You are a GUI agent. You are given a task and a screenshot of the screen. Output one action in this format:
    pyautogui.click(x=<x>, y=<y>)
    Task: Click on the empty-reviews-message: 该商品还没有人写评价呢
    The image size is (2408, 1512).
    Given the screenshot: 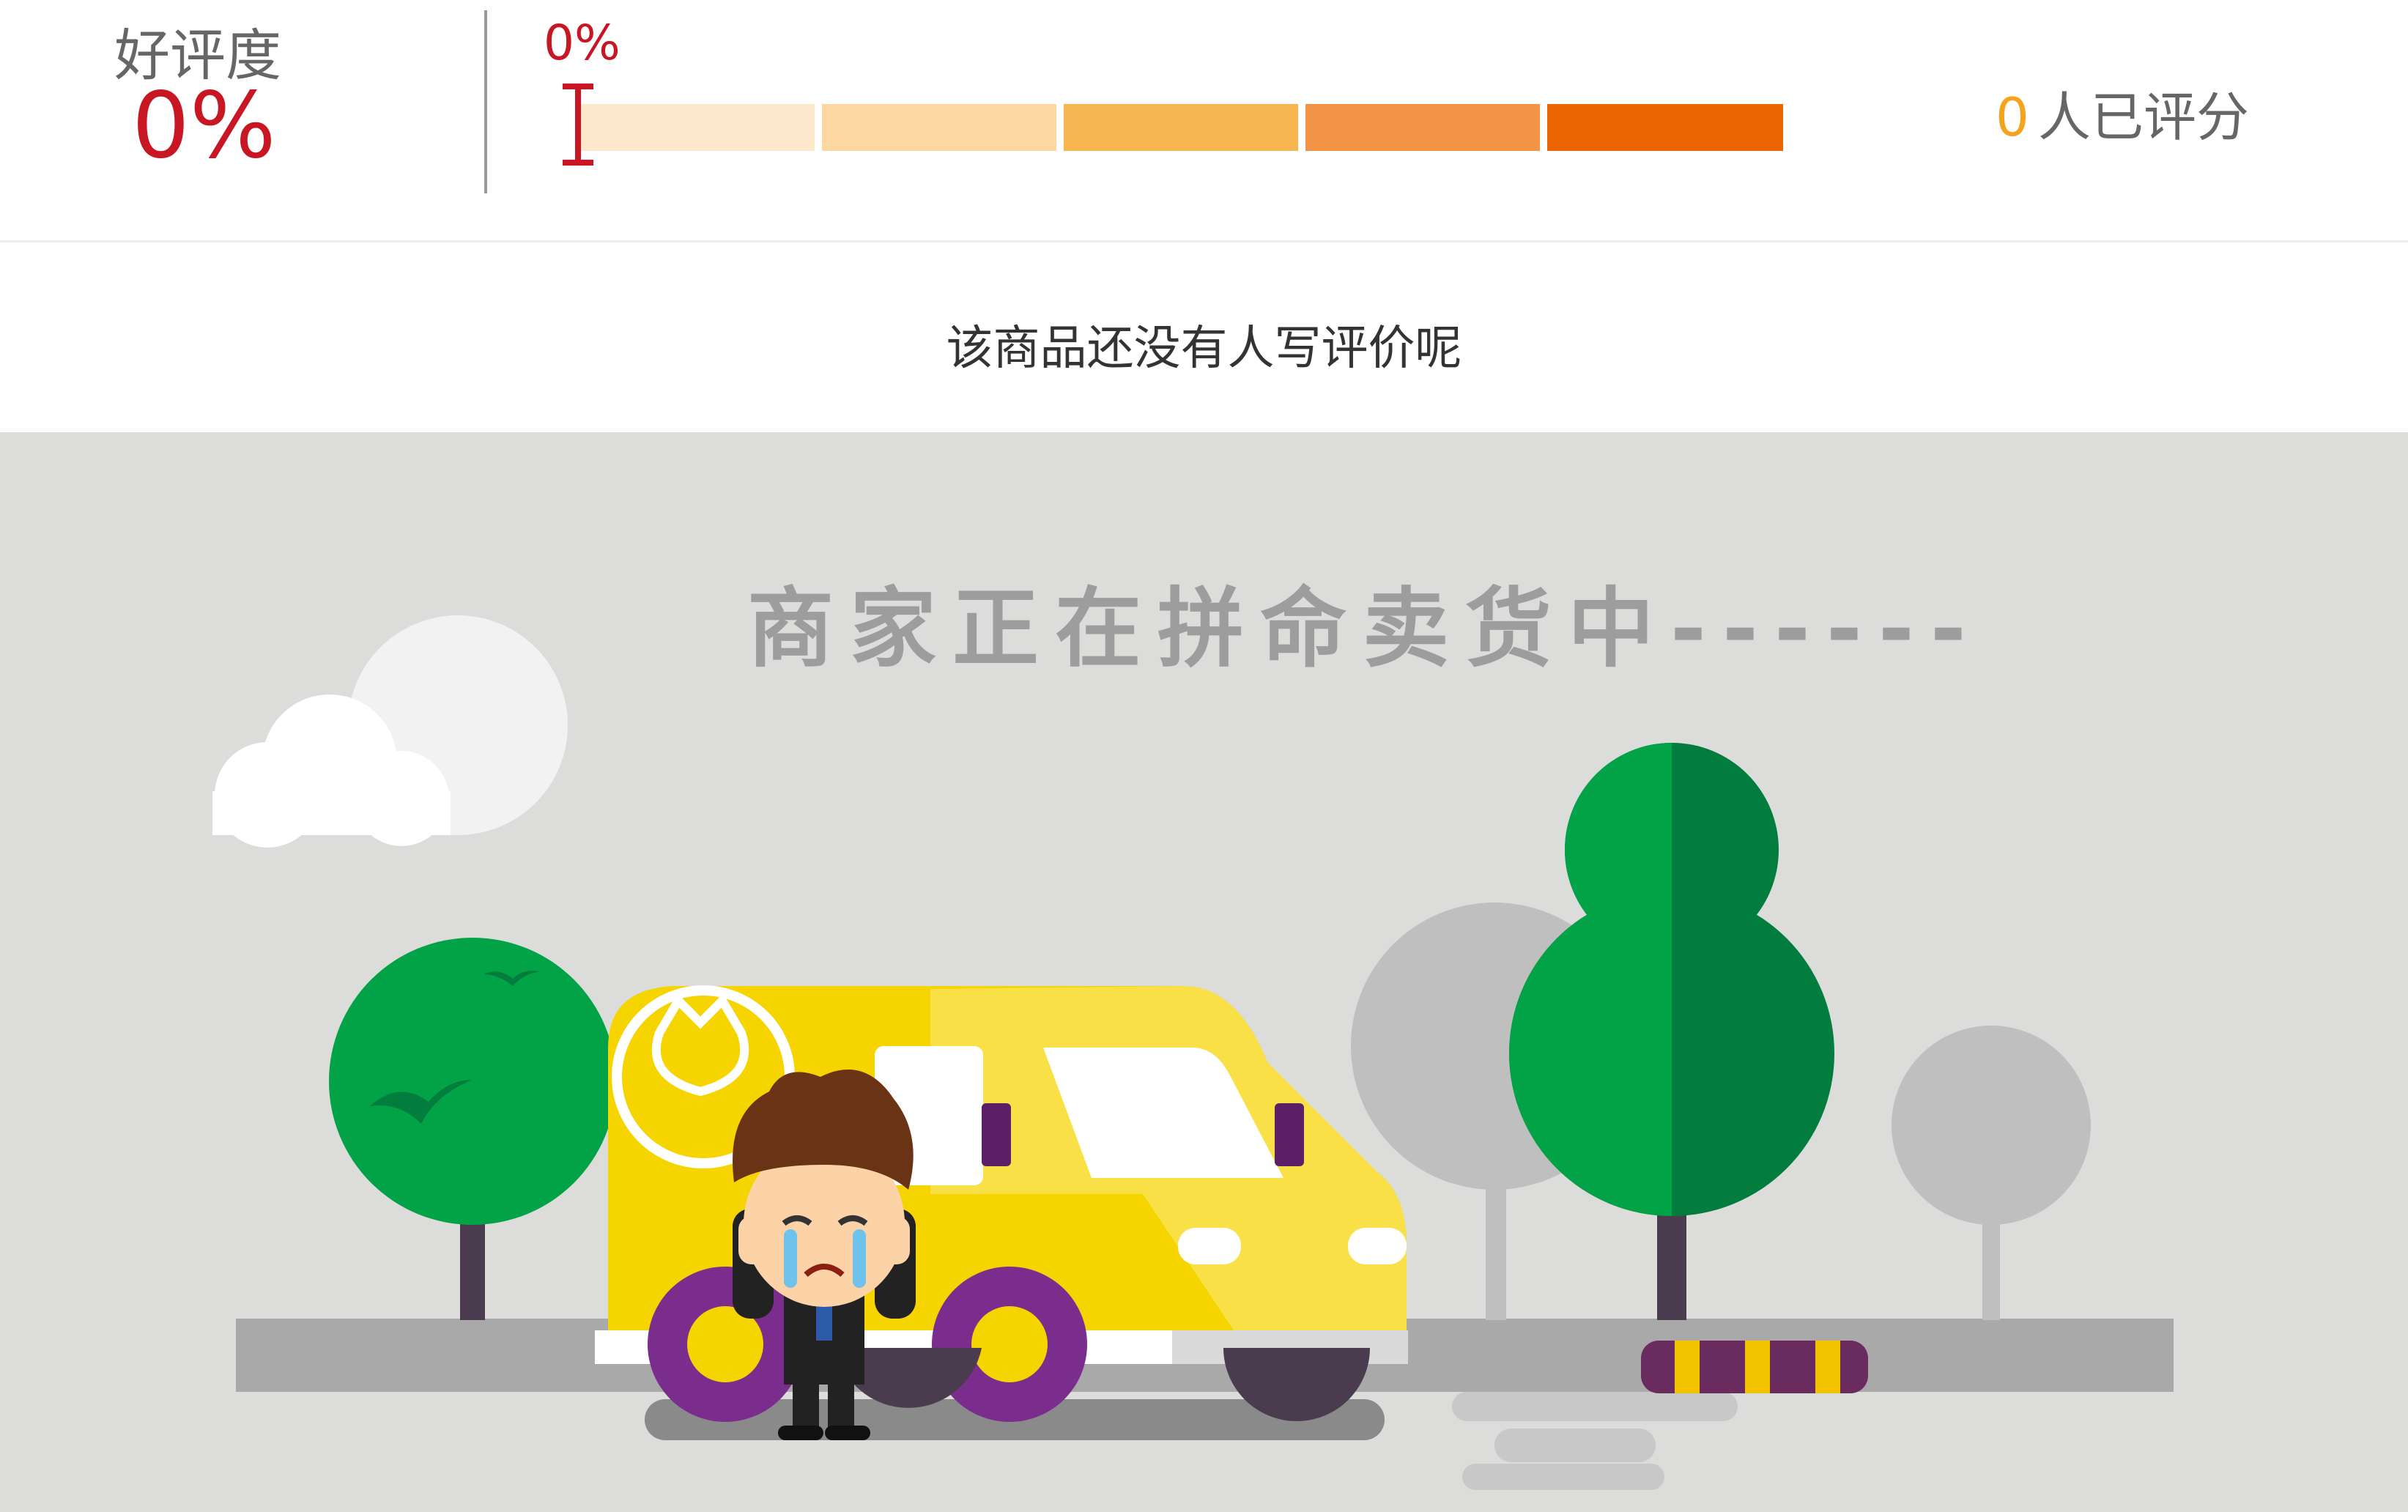 What is the action you would take?
    pyautogui.click(x=1204, y=349)
    